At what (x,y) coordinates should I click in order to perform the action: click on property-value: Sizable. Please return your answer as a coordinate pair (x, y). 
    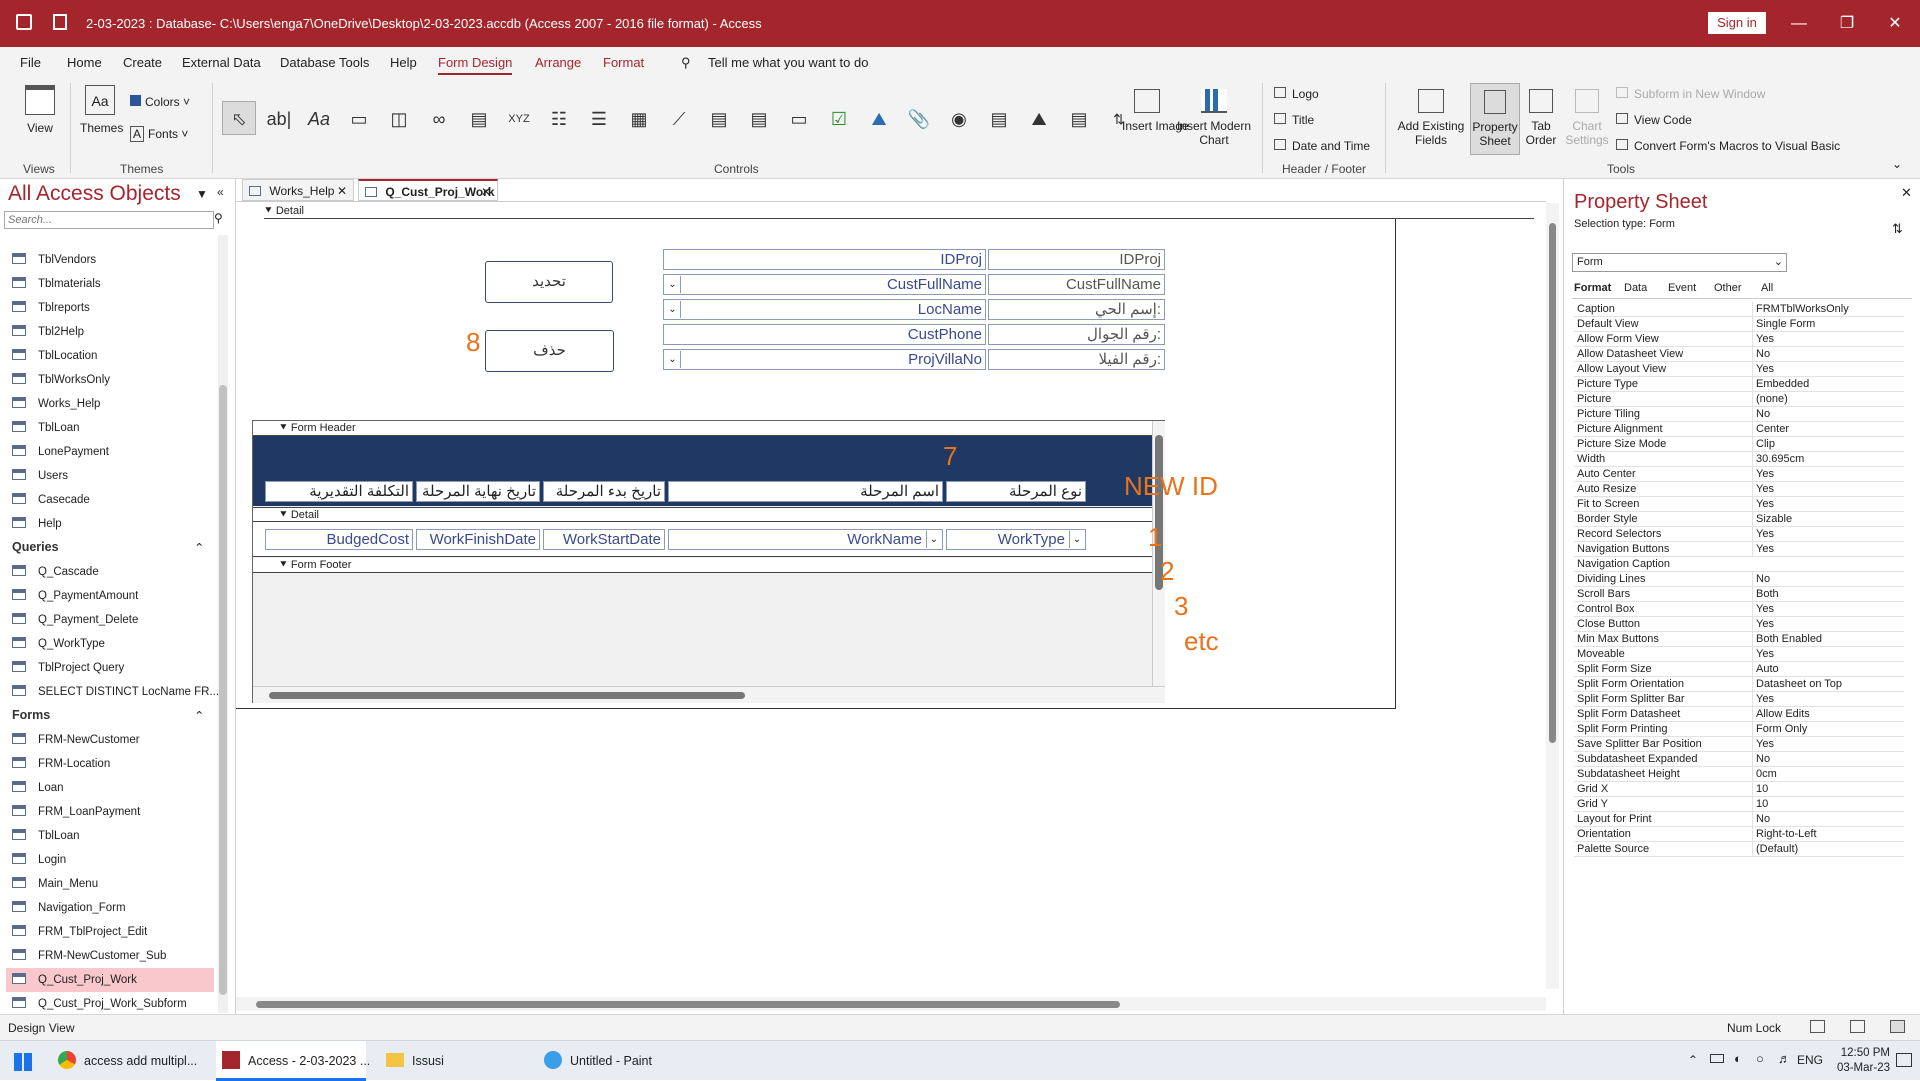
    Looking at the image, I should click on (1827, 519).